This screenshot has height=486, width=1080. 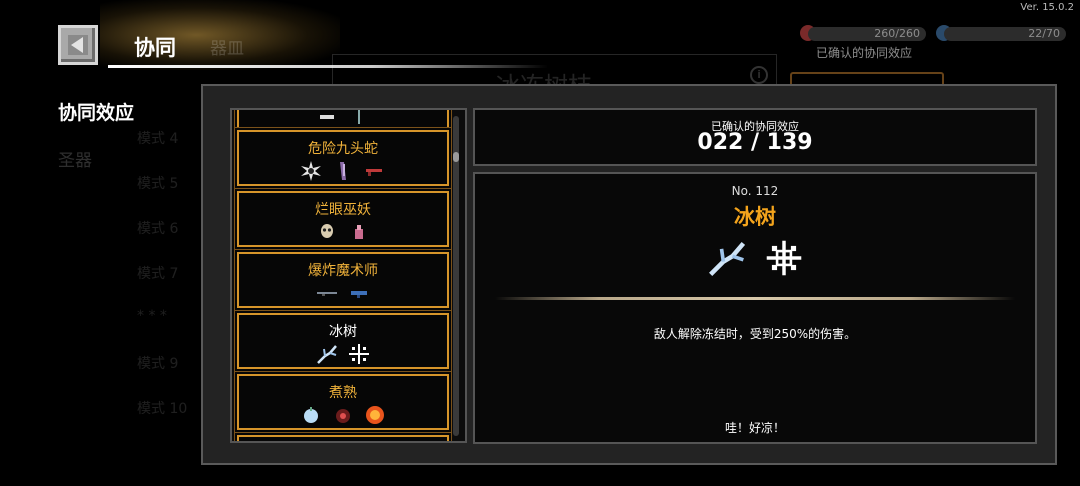 What do you see at coordinates (162, 409) in the screenshot?
I see `ghost-list-item: 模式 10` at bounding box center [162, 409].